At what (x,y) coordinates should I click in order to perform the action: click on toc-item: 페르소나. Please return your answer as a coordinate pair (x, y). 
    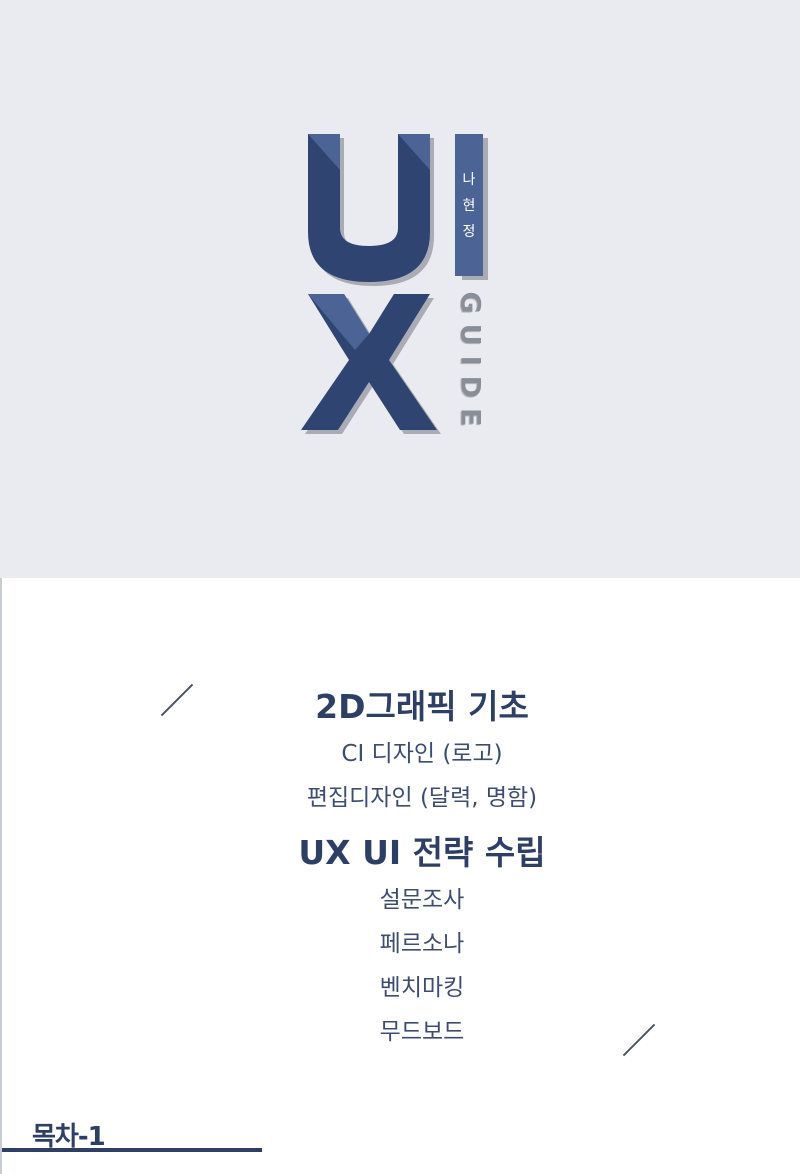
    Looking at the image, I should click on (422, 944).